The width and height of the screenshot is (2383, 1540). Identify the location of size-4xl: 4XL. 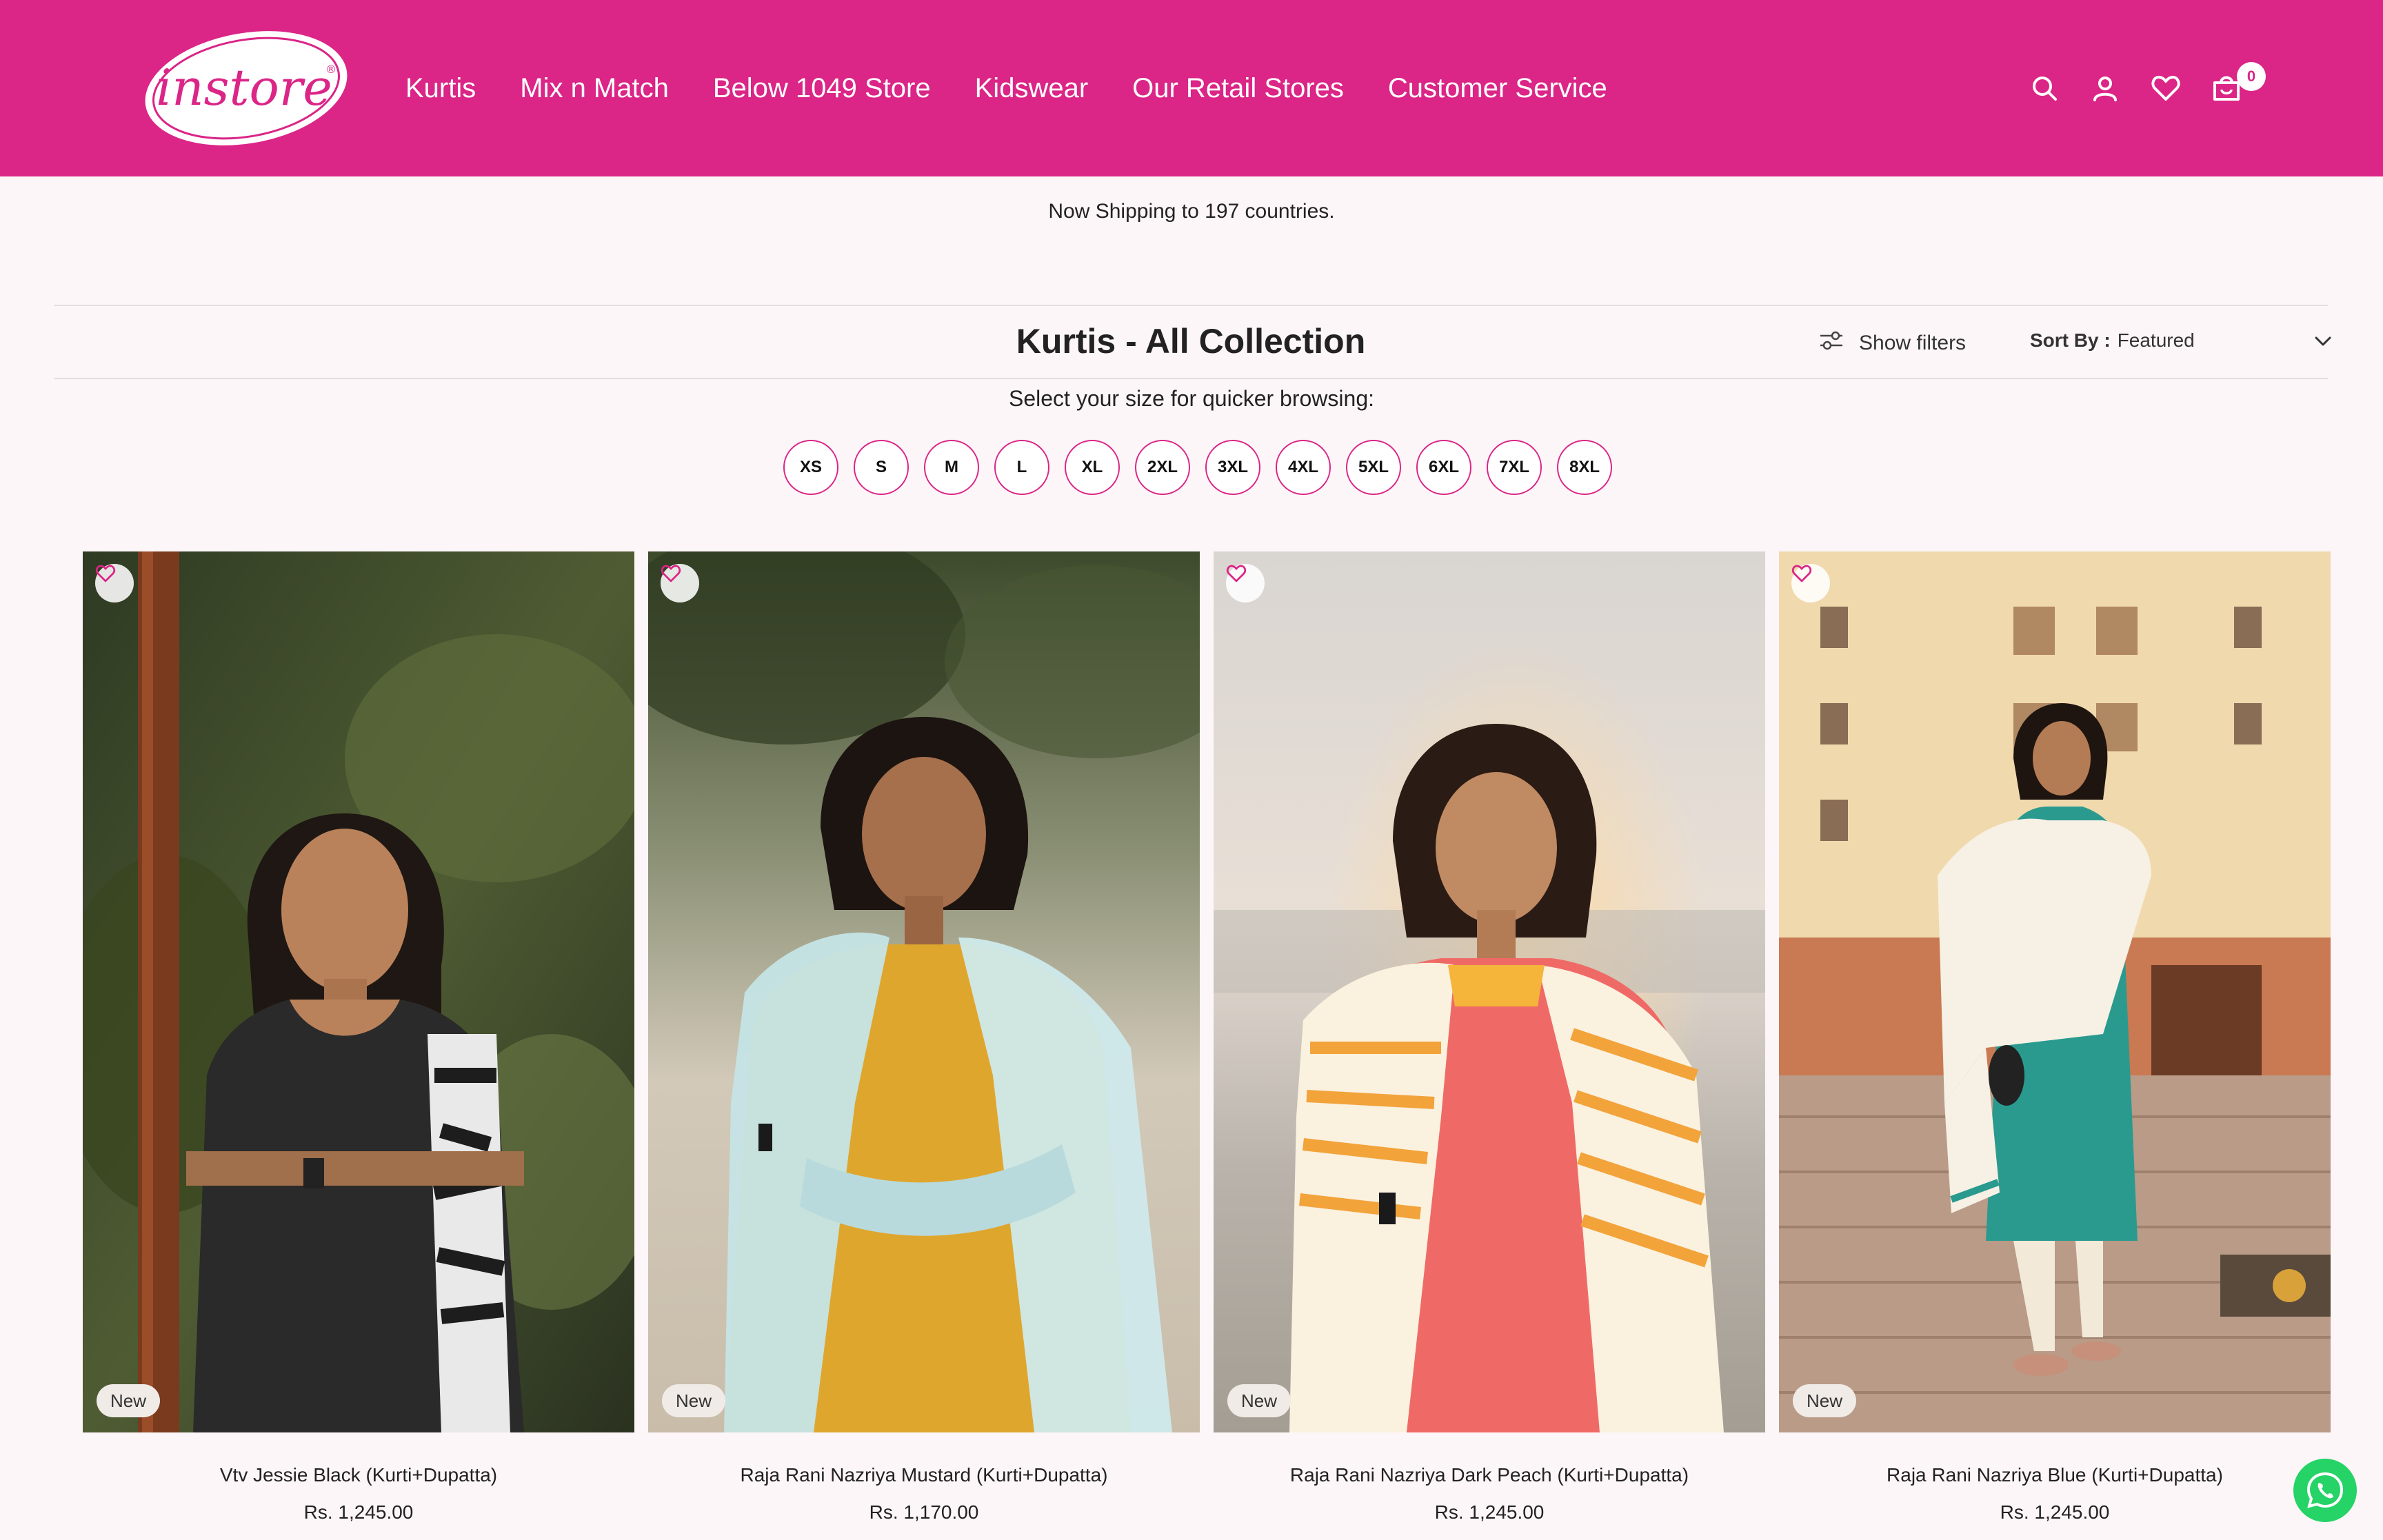
(1303, 468).